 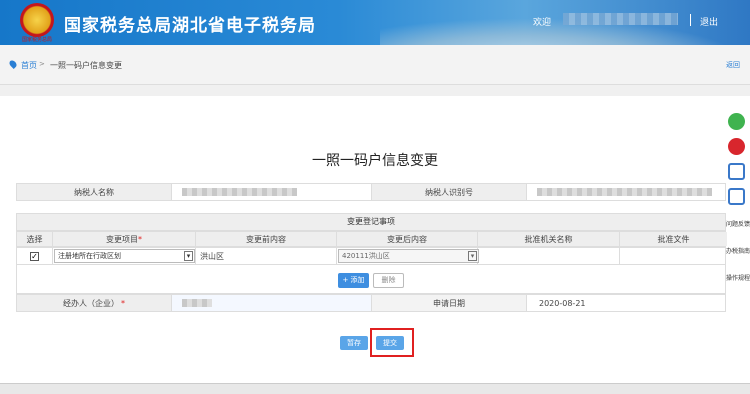 I want to click on side-toolbar: 问题反馈 办税指南 操作规程, so click(x=738, y=208).